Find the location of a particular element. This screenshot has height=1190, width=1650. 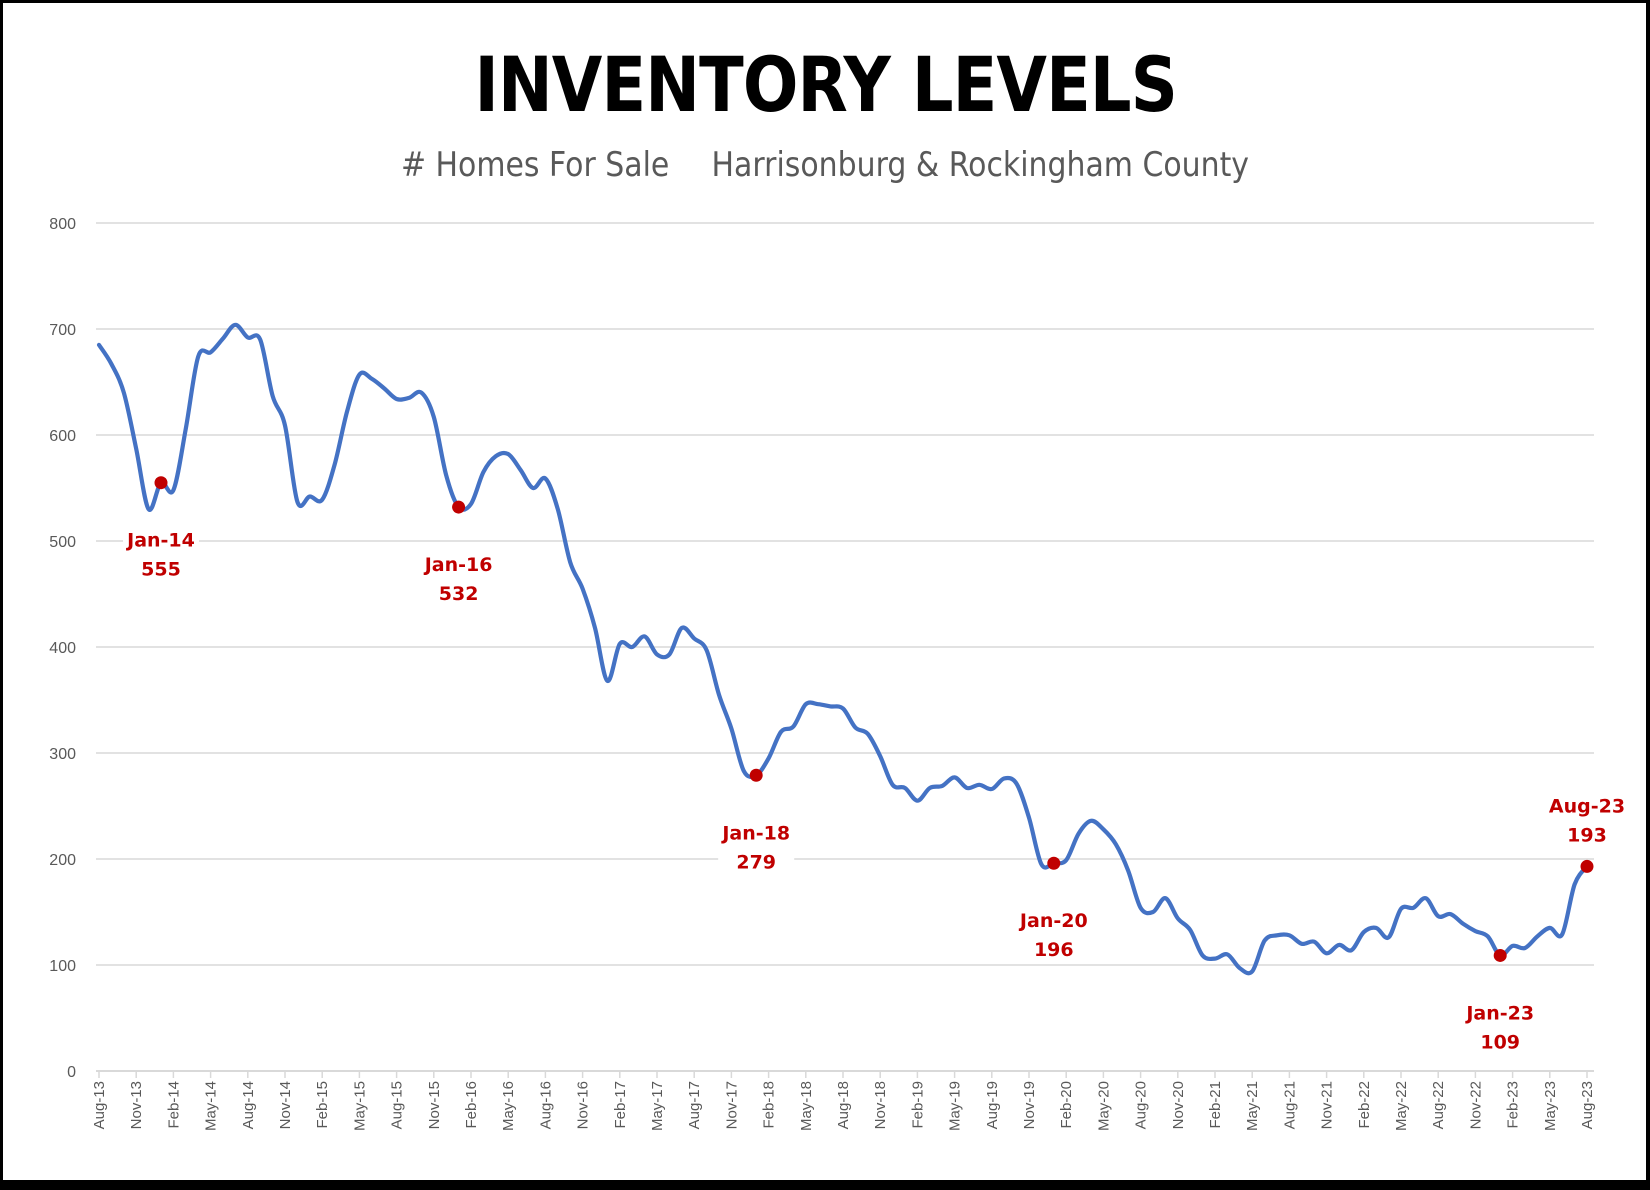

y-tick-label: 300 is located at coordinates (62, 754).